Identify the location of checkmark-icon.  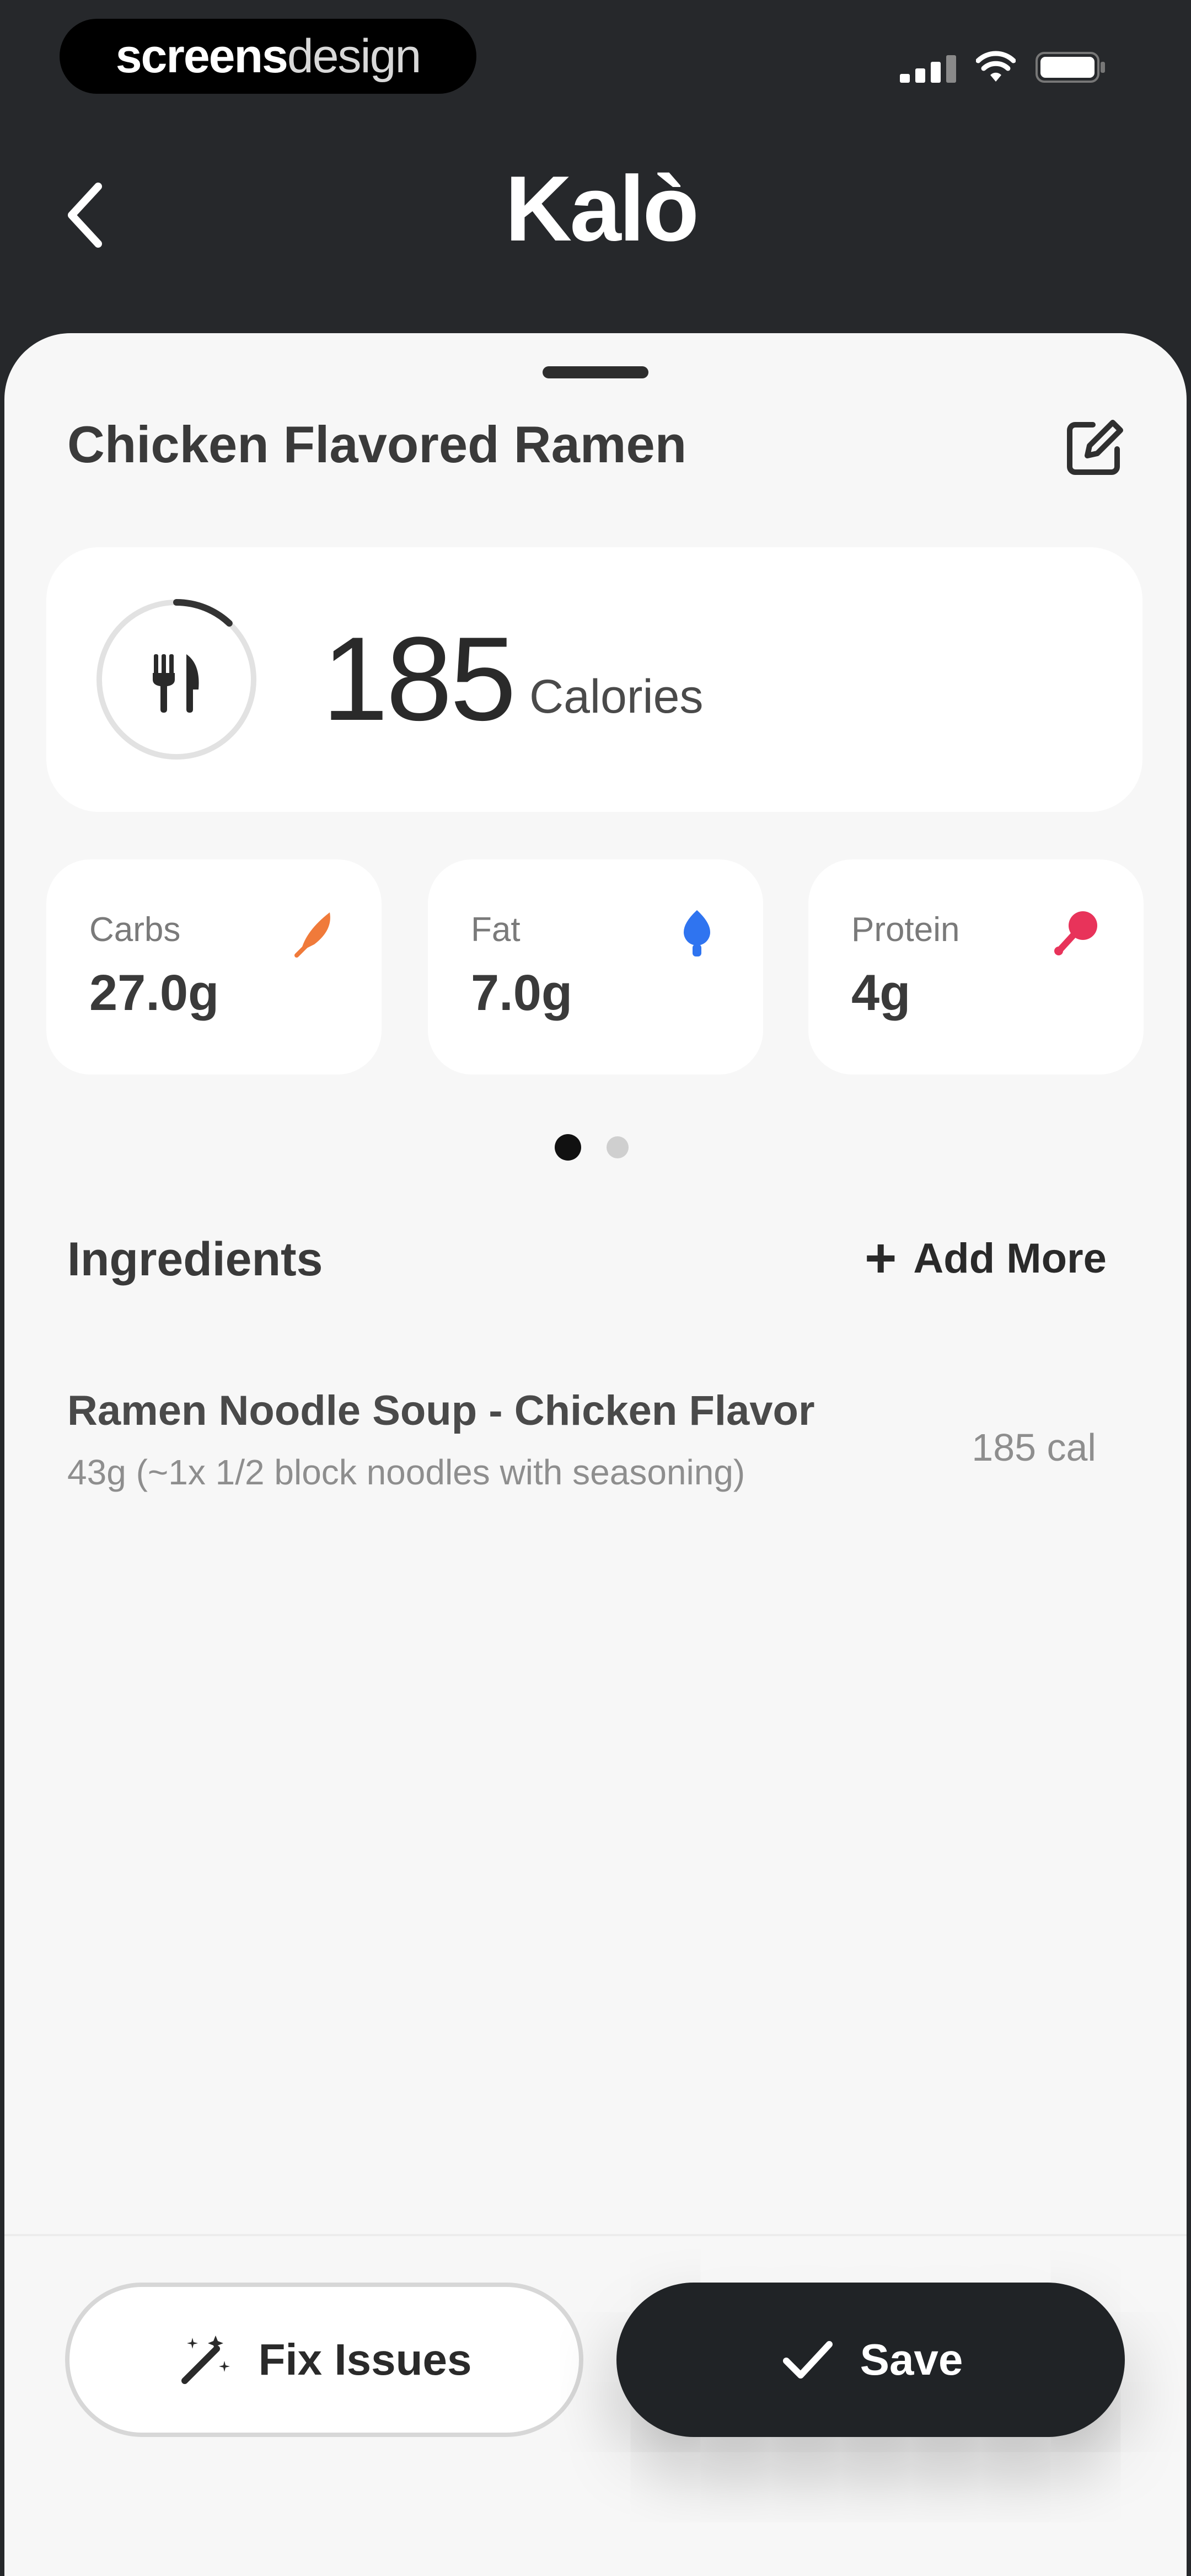
(807, 2360).